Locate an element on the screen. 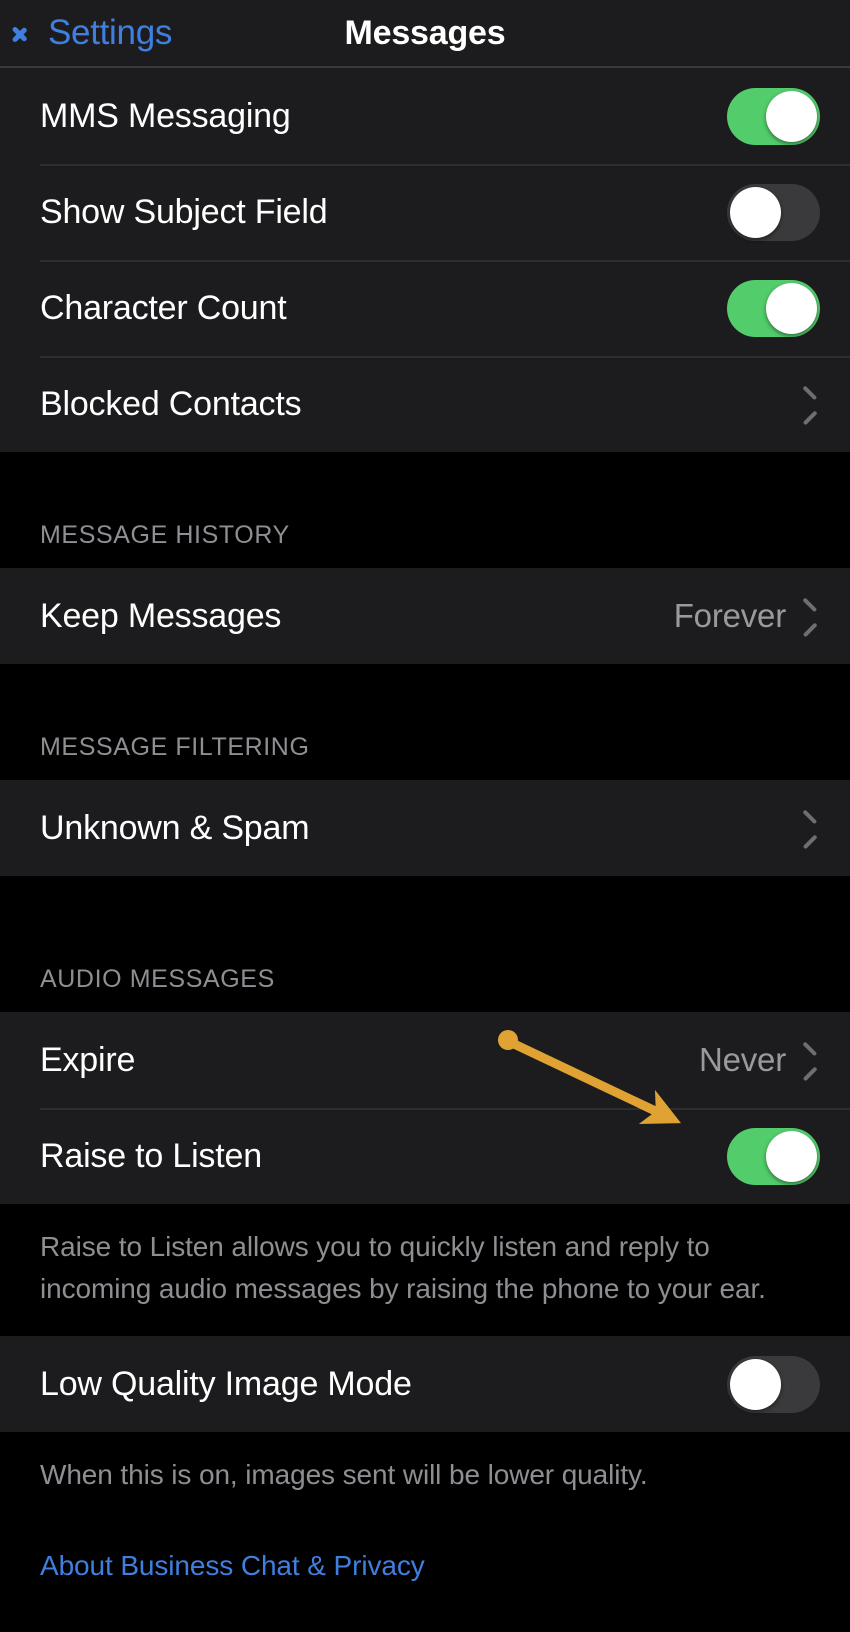 The width and height of the screenshot is (850, 1632). row-blocked-contacts: Blocked Contacts is located at coordinates (425, 404).